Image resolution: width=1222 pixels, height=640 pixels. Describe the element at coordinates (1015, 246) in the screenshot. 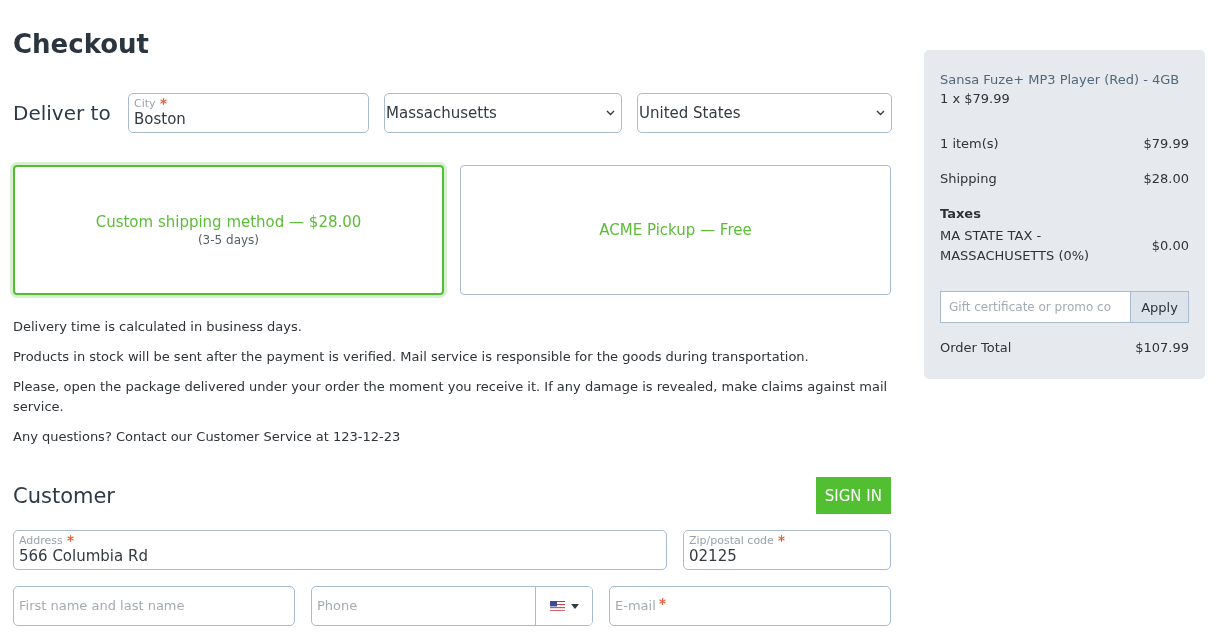

I see `tax-label: MA STATE TAX - MASSACHUSETTS (0%)` at that location.